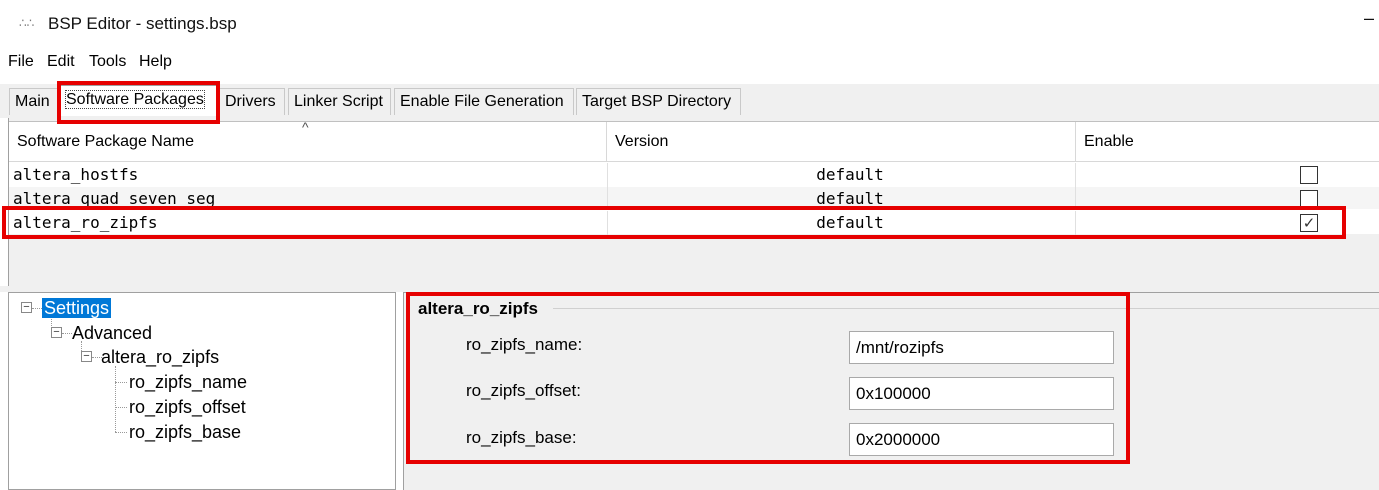 The width and height of the screenshot is (1379, 490). Describe the element at coordinates (188, 382) in the screenshot. I see `tree-leaf-ro-zipfs-name: ro_zipfs_name` at that location.